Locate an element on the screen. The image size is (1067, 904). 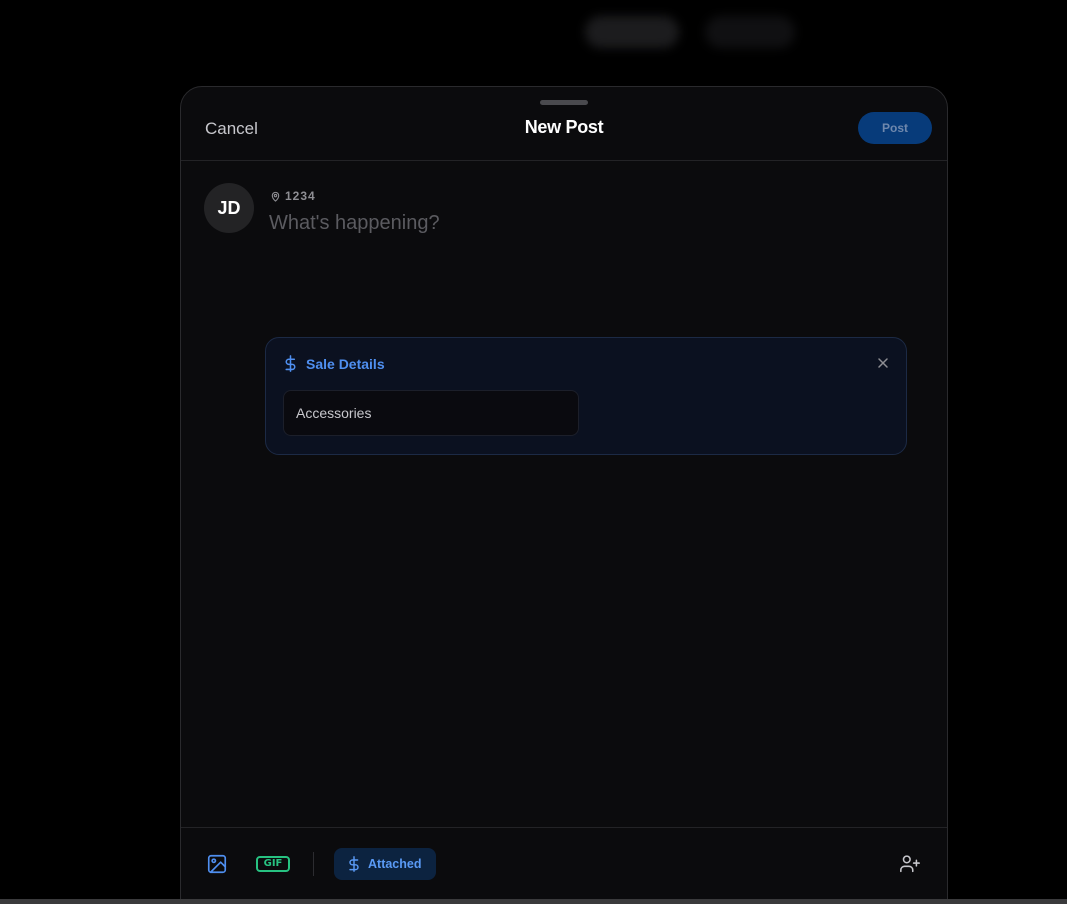
sale-details-header: Sale Details is located at coordinates (334, 363).